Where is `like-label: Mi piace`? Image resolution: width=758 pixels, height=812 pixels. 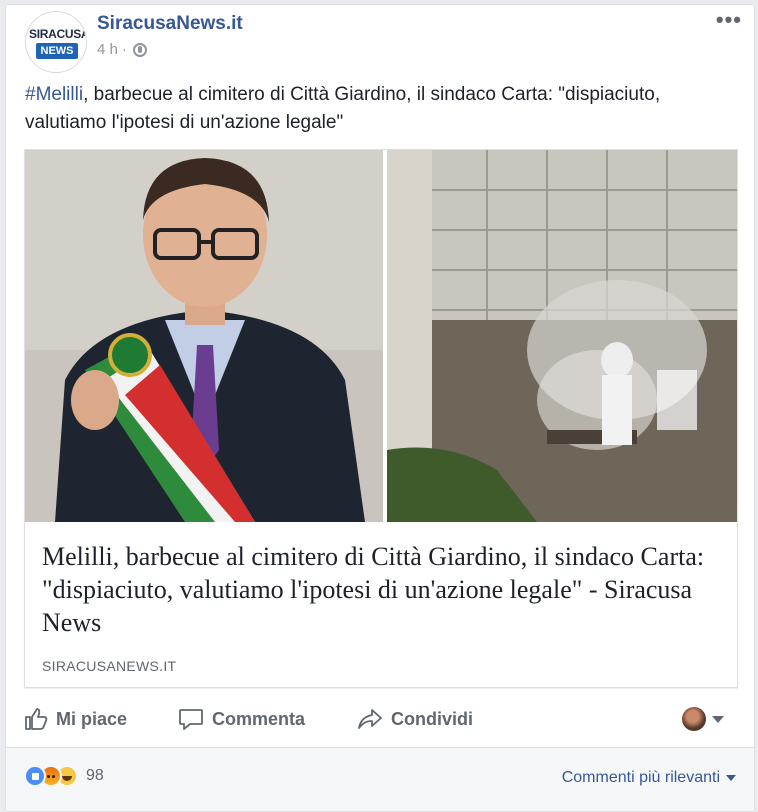 like-label: Mi piace is located at coordinates (92, 718).